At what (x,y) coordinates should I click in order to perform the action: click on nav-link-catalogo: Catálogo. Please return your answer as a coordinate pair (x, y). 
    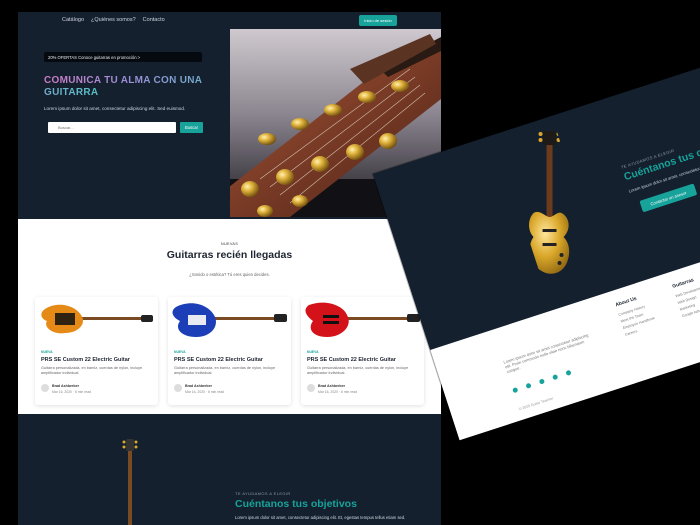
    Looking at the image, I should click on (73, 20).